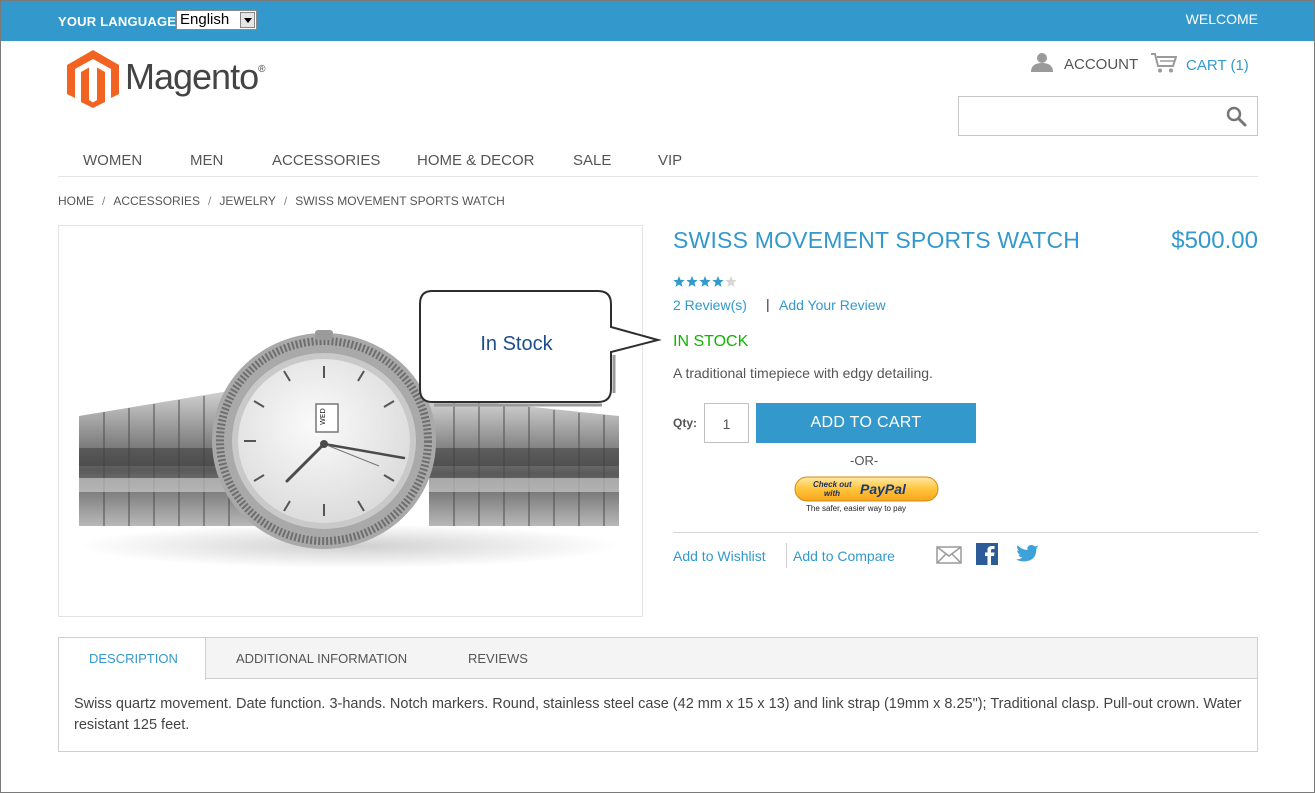  I want to click on facebook-icon, so click(987, 556).